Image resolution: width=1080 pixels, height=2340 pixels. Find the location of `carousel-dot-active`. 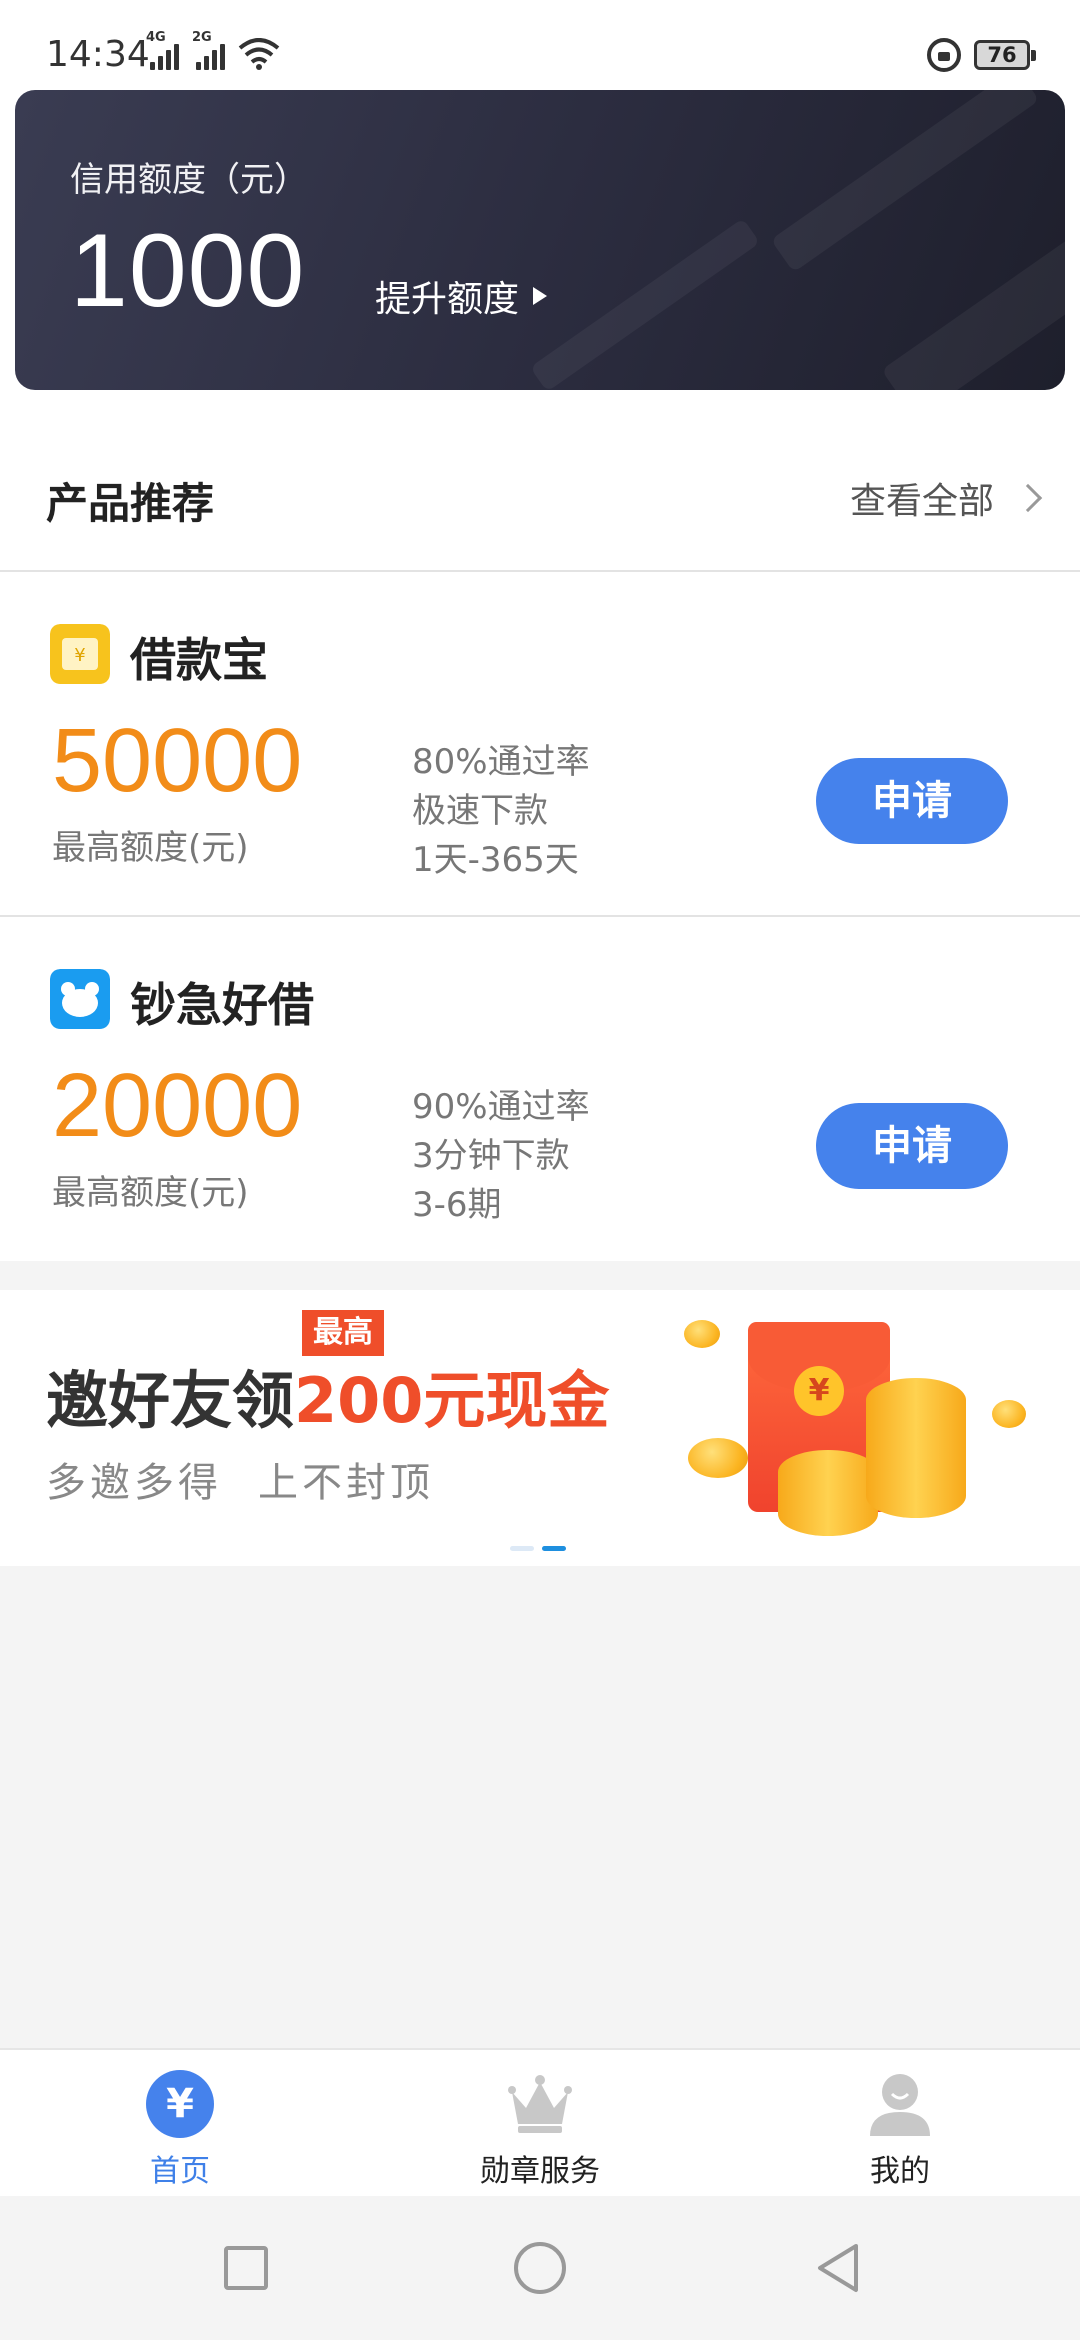

carousel-dot-active is located at coordinates (554, 1548).